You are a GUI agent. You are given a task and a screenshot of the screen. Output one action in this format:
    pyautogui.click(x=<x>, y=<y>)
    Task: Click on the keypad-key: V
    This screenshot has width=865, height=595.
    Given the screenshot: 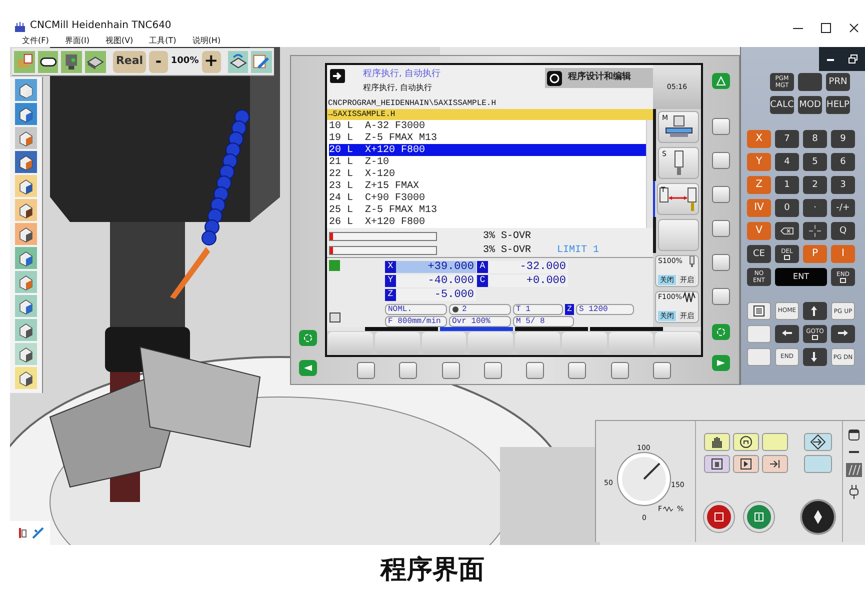 What is the action you would take?
    pyautogui.click(x=759, y=231)
    